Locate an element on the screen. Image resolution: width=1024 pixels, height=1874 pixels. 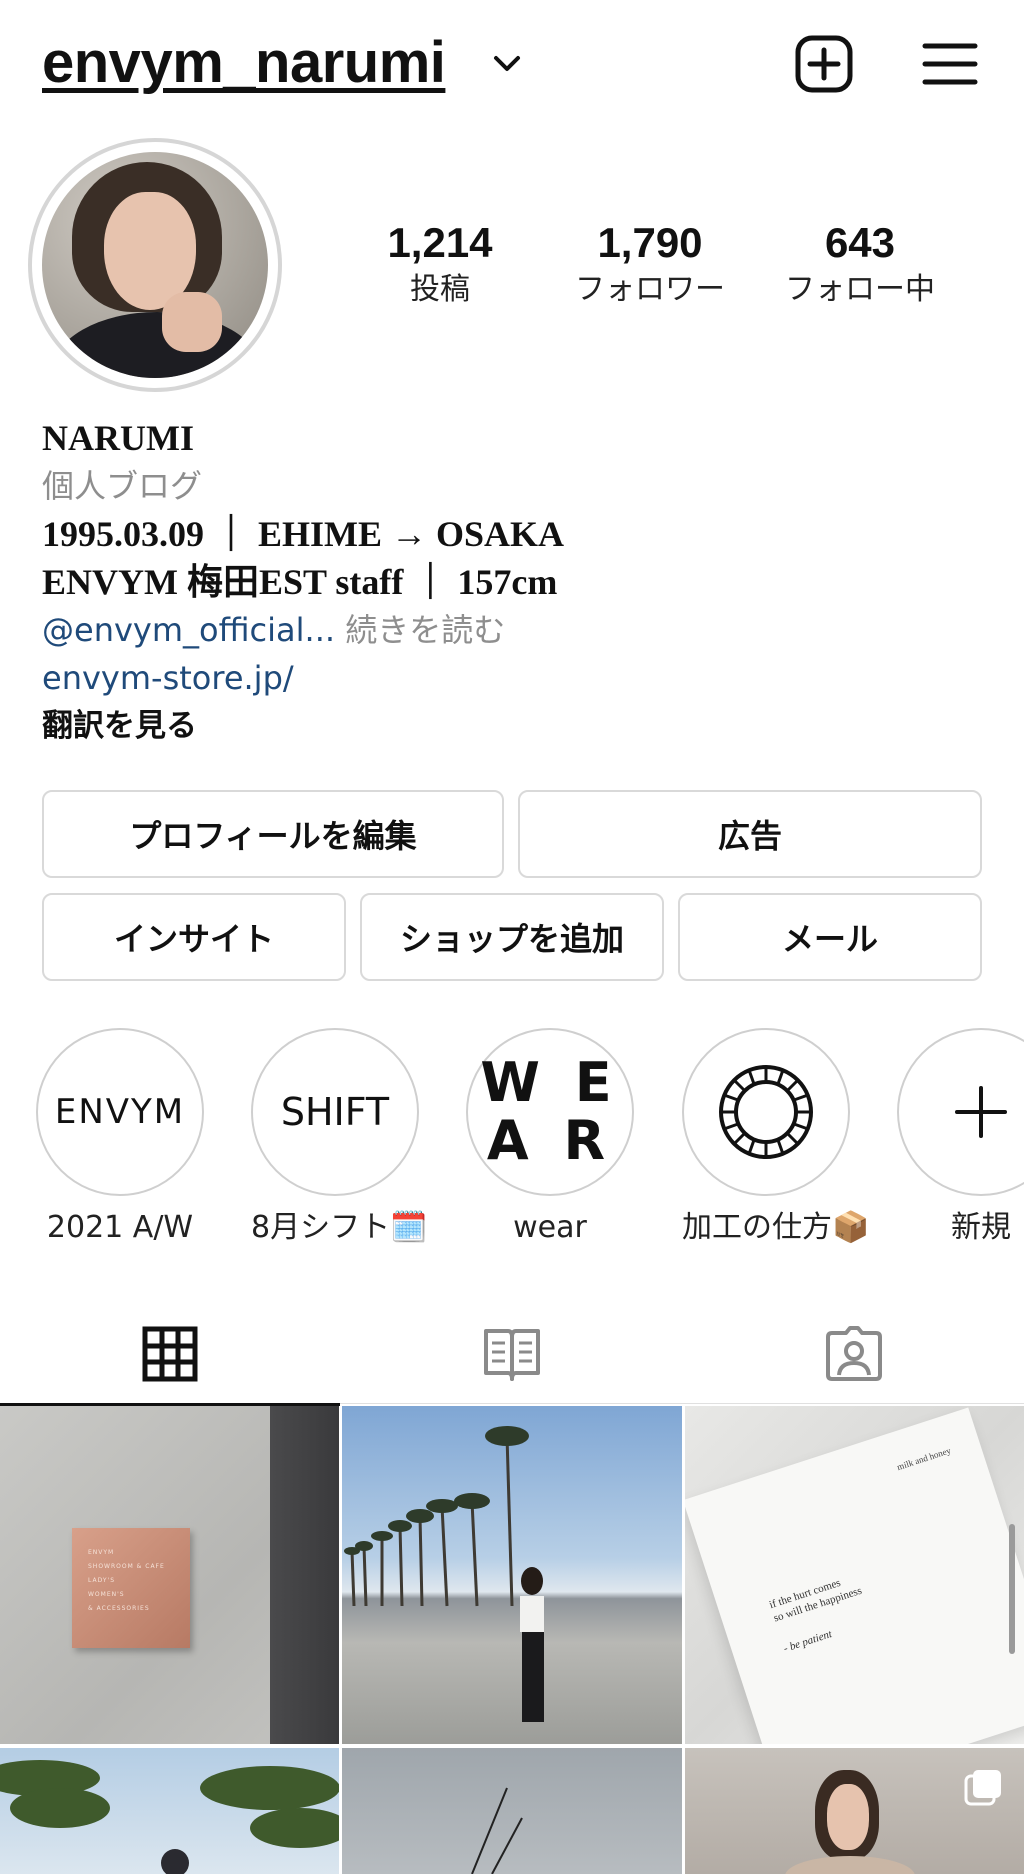
highlight-cover: SHIFT is located at coordinates (335, 1112).